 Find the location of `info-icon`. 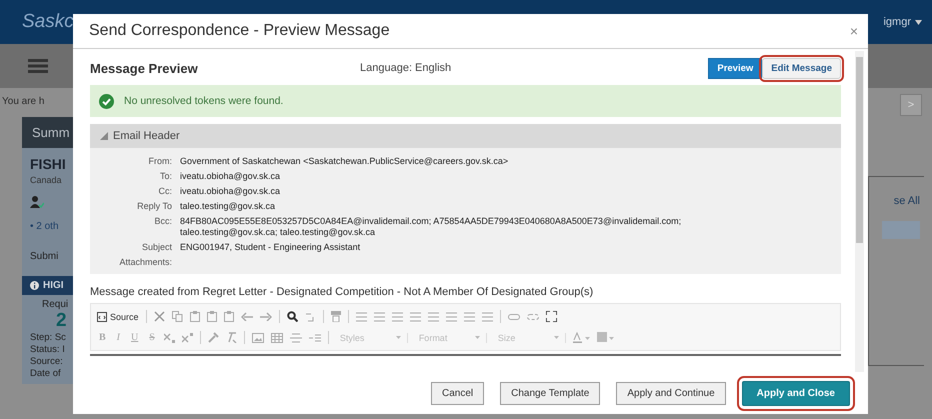

info-icon is located at coordinates (34, 285).